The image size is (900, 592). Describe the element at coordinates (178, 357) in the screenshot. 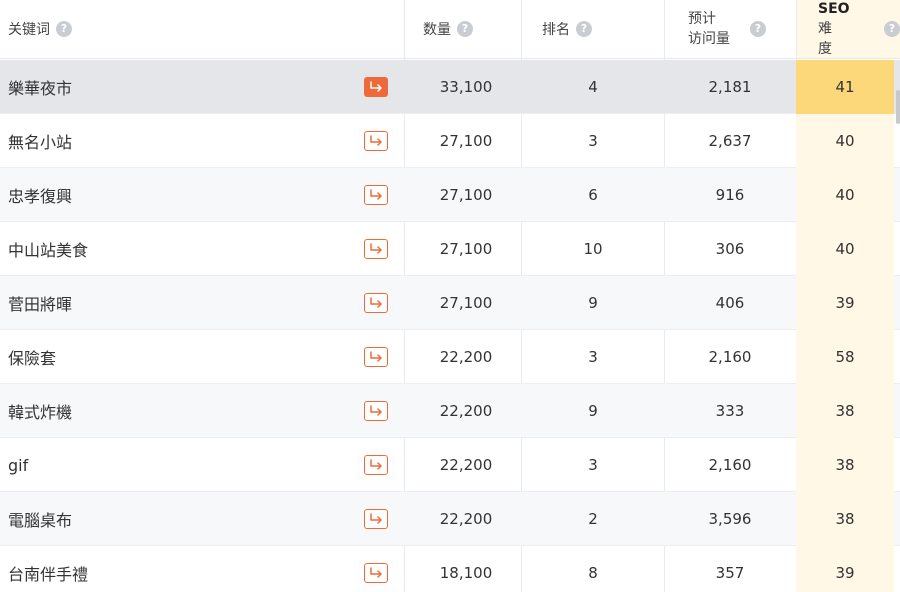

I see `keyword-cell: 保險套` at that location.